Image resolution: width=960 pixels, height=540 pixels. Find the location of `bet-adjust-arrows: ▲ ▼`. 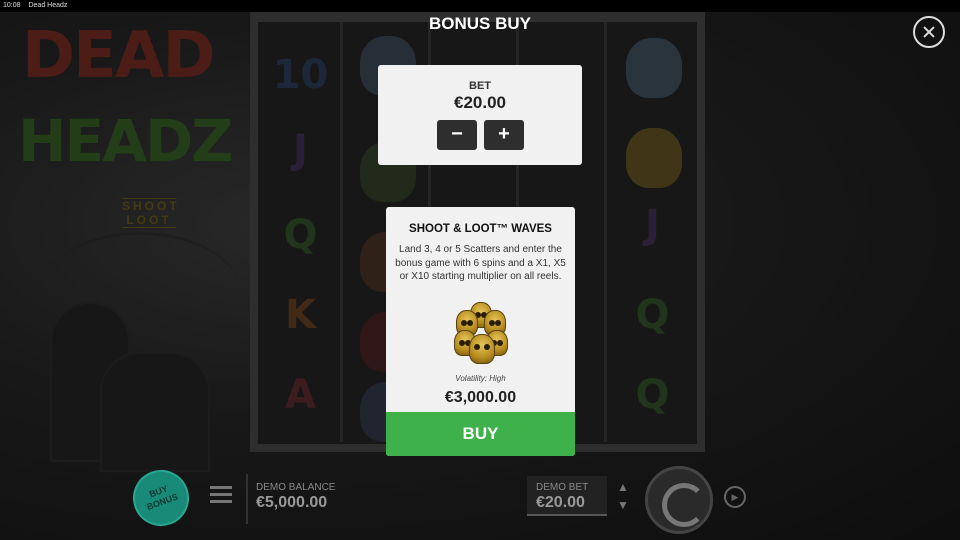

bet-adjust-arrows: ▲ ▼ is located at coordinates (623, 498).